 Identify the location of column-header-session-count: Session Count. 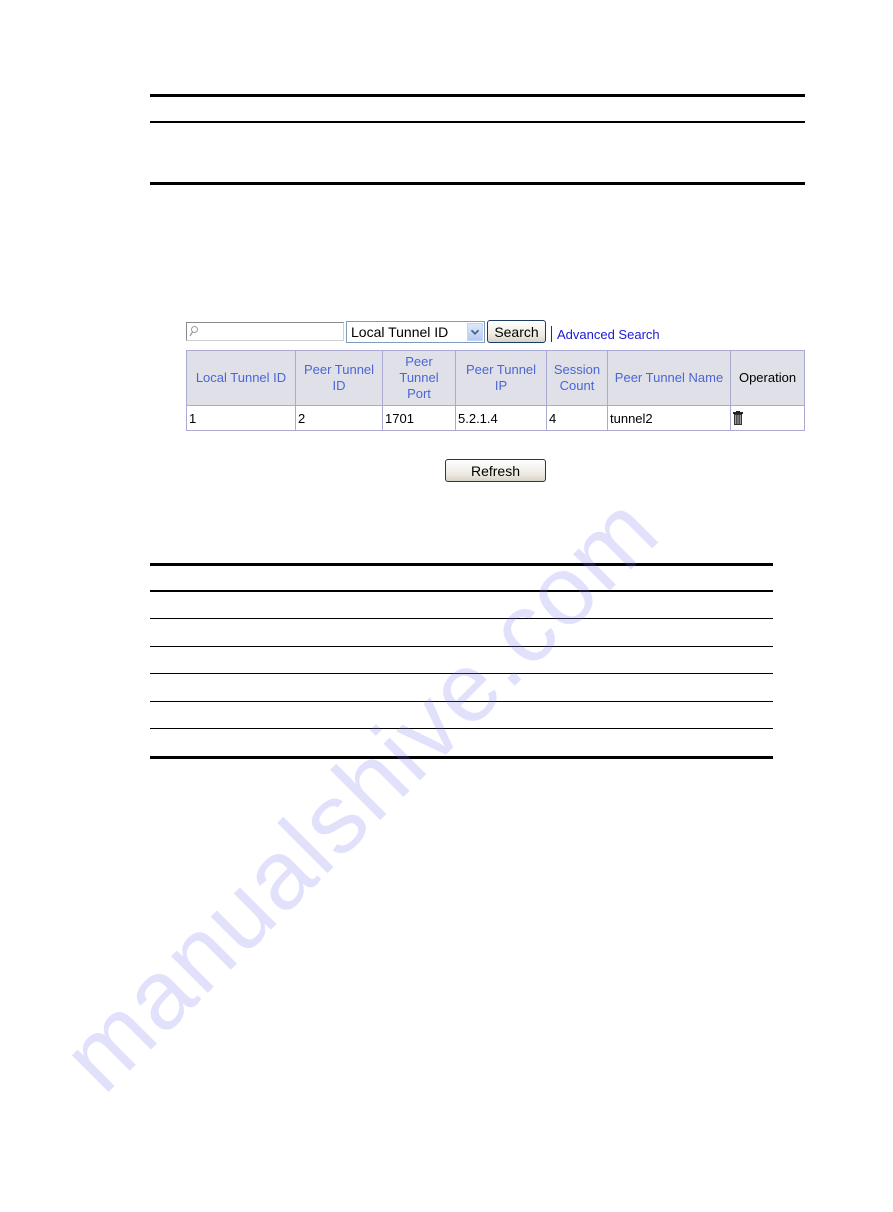
(577, 378).